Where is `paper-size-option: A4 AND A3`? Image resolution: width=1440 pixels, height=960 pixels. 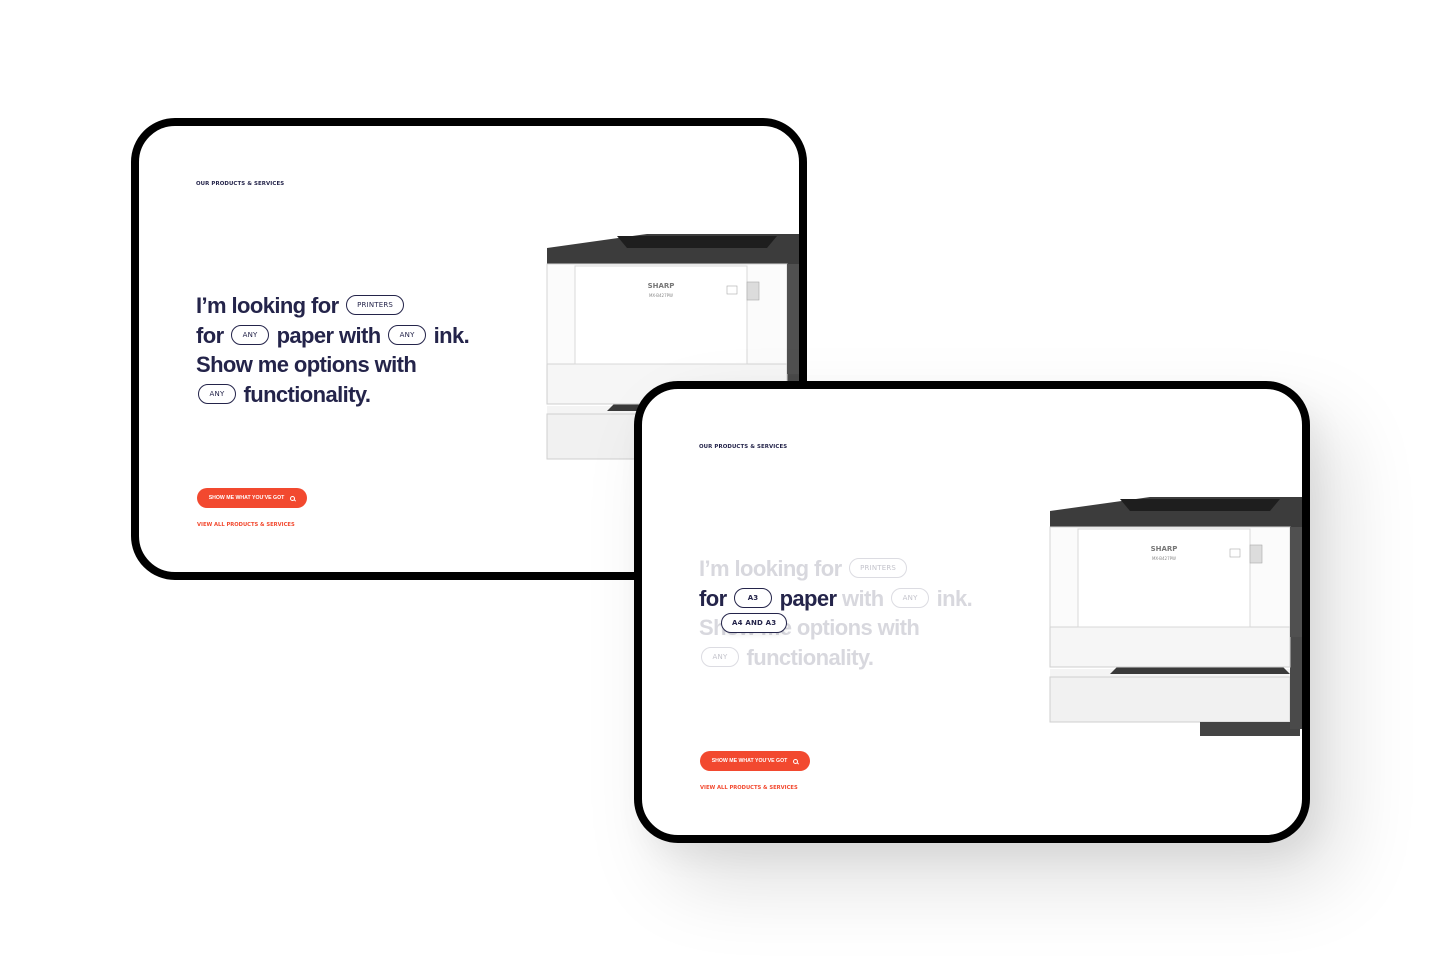 paper-size-option: A4 AND A3 is located at coordinates (754, 623).